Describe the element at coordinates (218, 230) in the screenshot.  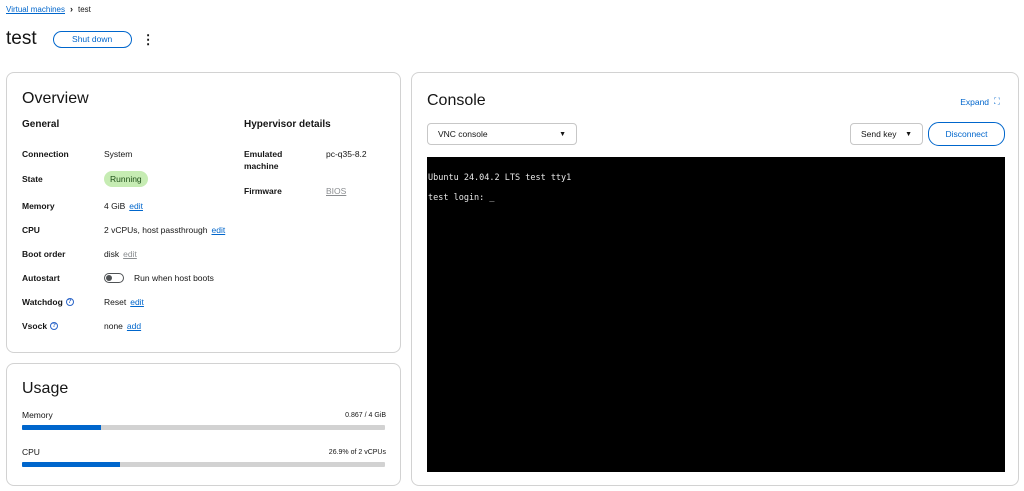
I see `cpu-edit-link: edit` at that location.